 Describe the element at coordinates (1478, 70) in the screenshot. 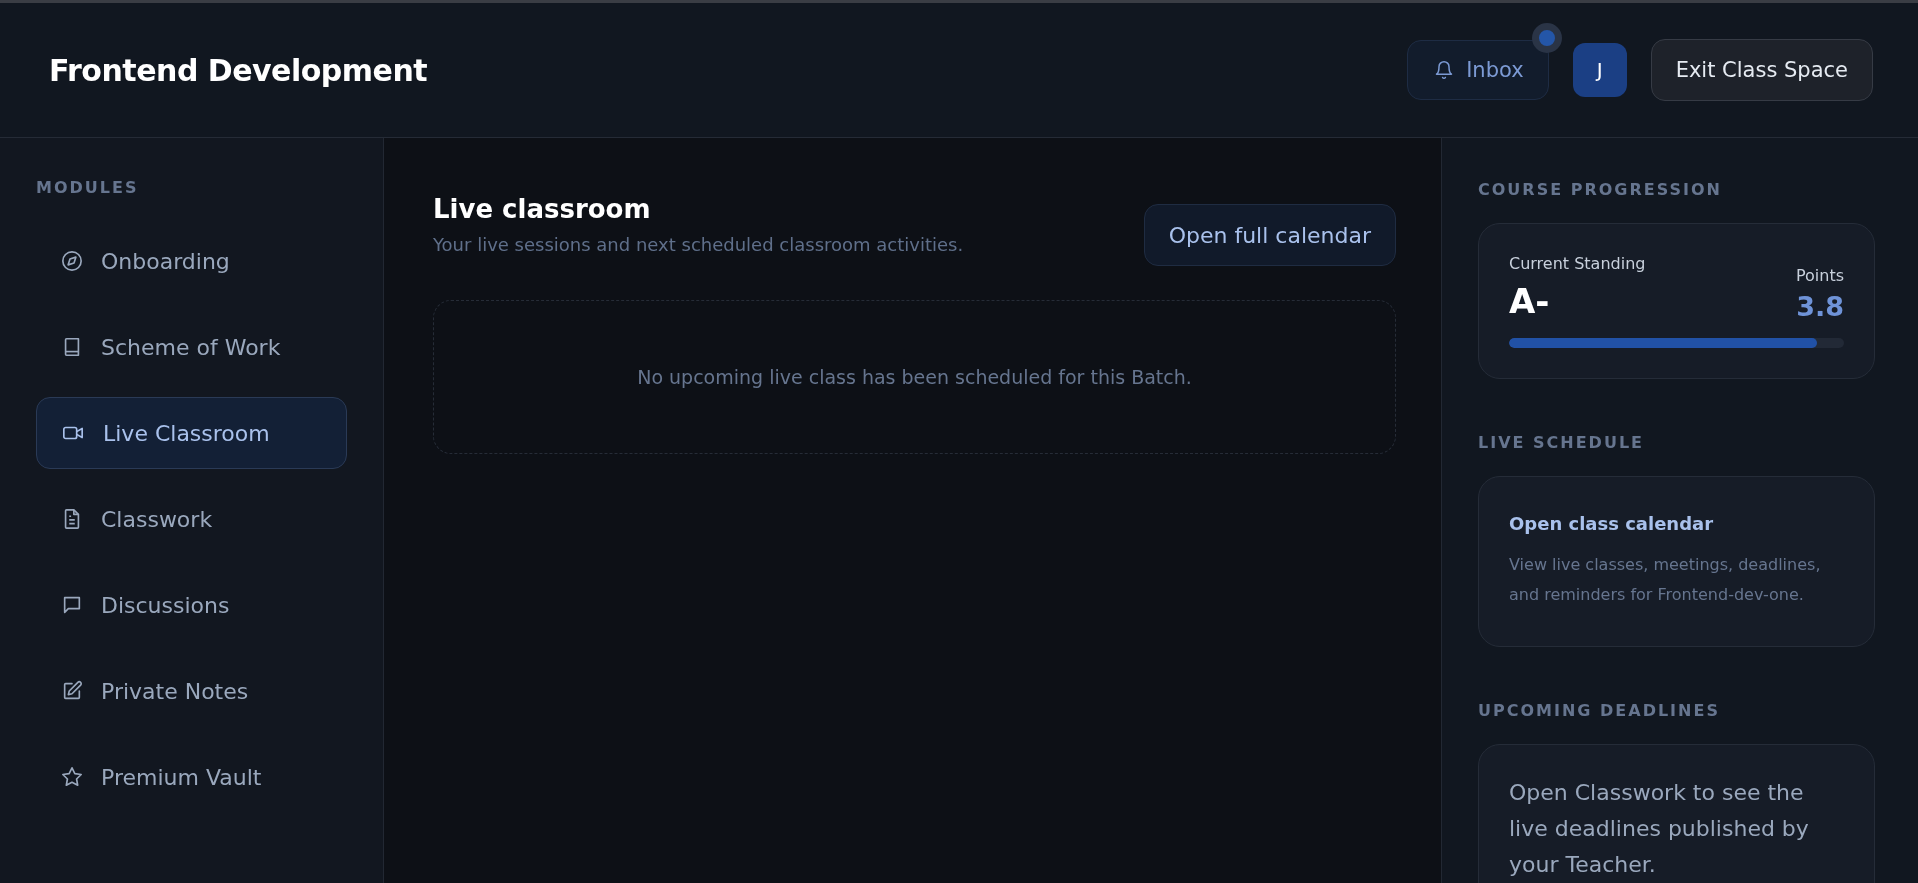

I see `inbox-button: Inbox` at that location.